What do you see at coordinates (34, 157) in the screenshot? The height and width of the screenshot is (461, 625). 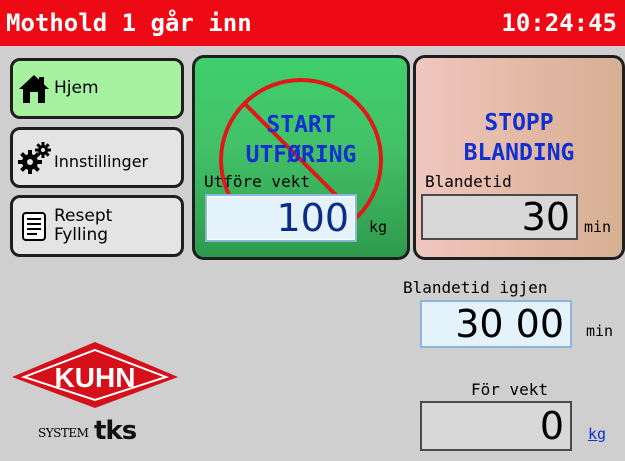 I see `gears-icon` at bounding box center [34, 157].